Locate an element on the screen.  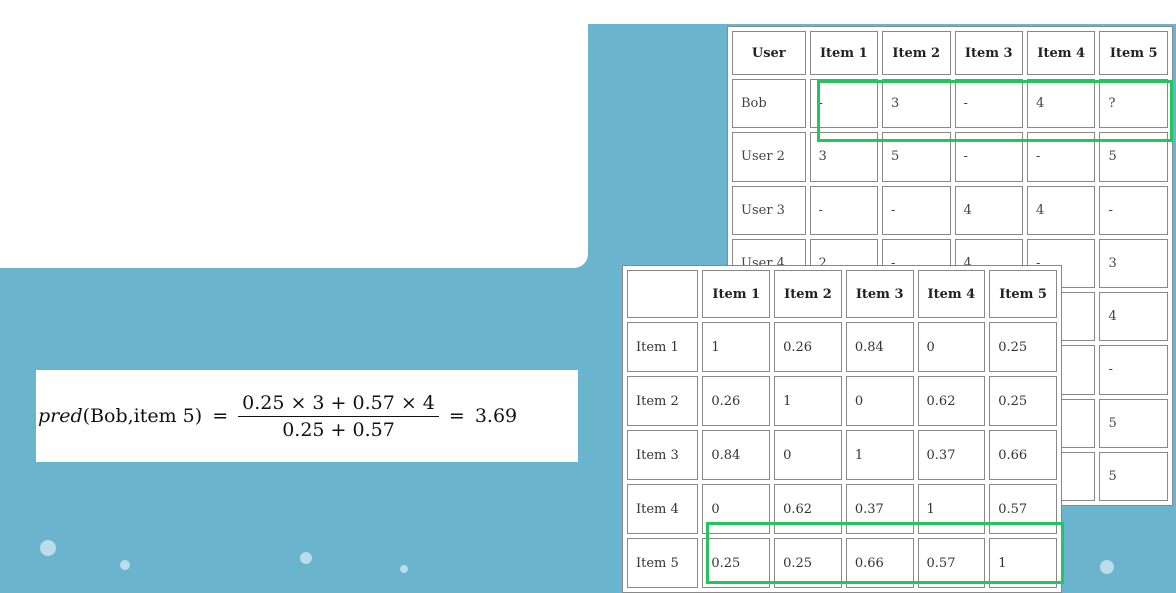
ratings-header-row: User Item 1 Item 2 Item 3 Item 4 Item 5 is located at coordinates (950, 53).